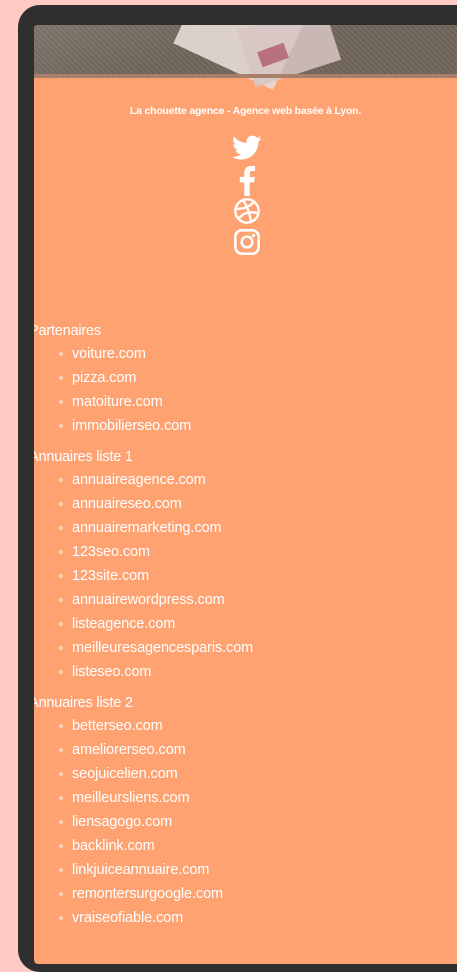 This screenshot has height=972, width=457. Describe the element at coordinates (245, 504) in the screenshot. I see `list-item: annuaireseo.com` at that location.